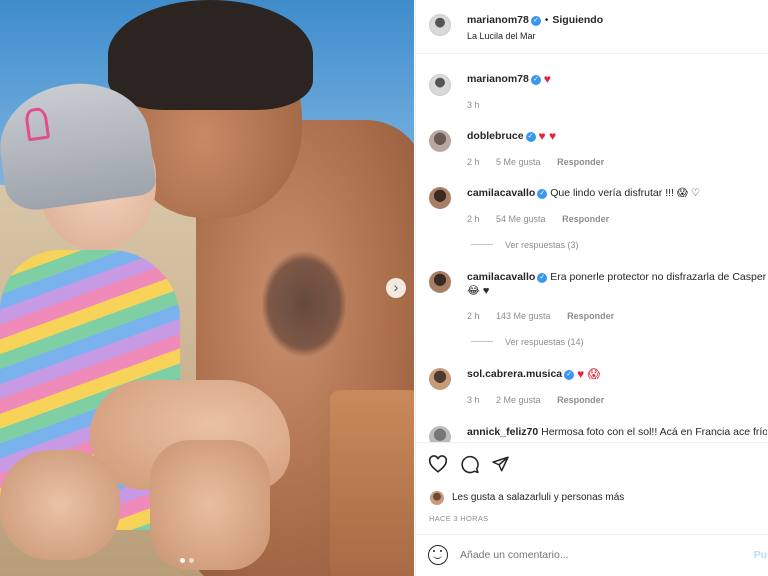  What do you see at coordinates (547, 79) in the screenshot?
I see `heart-emoji: ♥` at bounding box center [547, 79].